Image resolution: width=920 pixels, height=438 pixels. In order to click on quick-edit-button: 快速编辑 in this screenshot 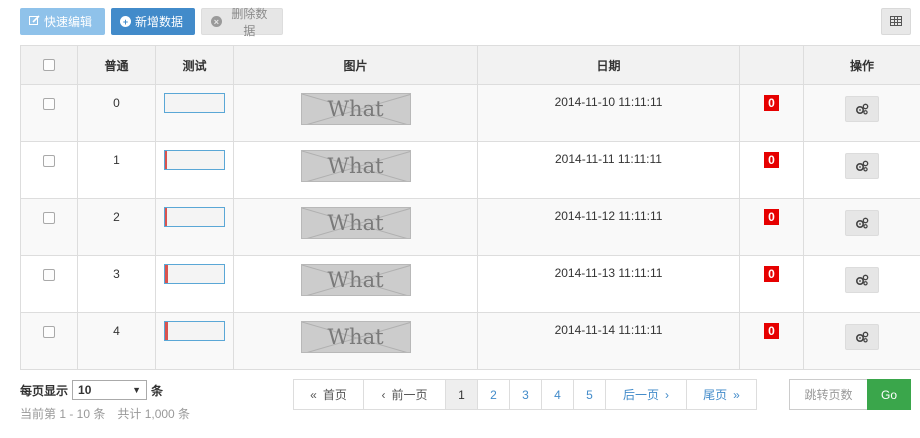, I will do `click(62, 21)`.